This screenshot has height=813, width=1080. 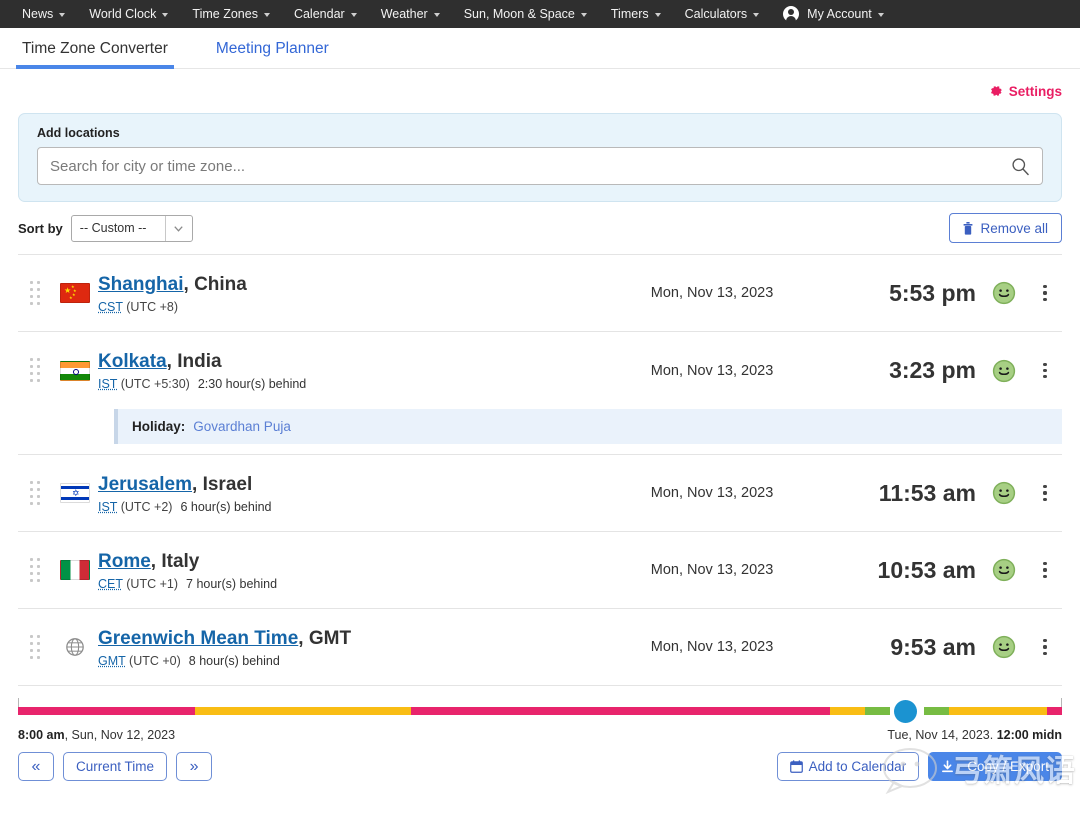 What do you see at coordinates (974, 735) in the screenshot?
I see `timeline-end-label: Tue, Nov 14, 2023. 12:00 midn` at bounding box center [974, 735].